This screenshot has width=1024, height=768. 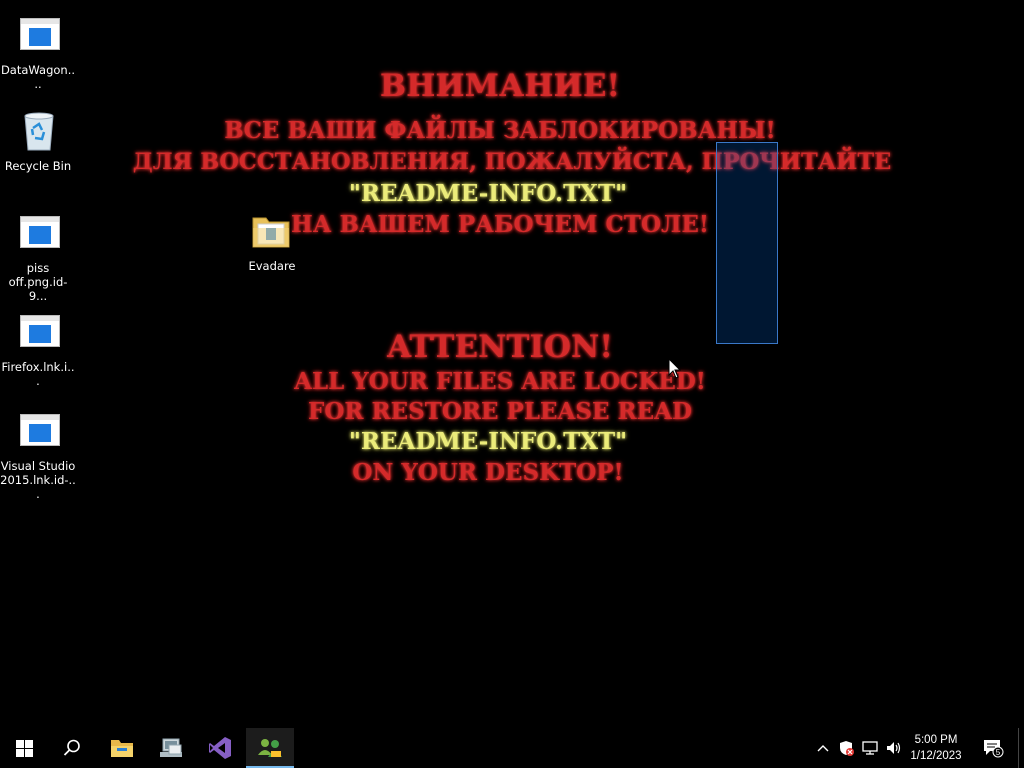 I want to click on selection-rectangle, so click(x=747, y=243).